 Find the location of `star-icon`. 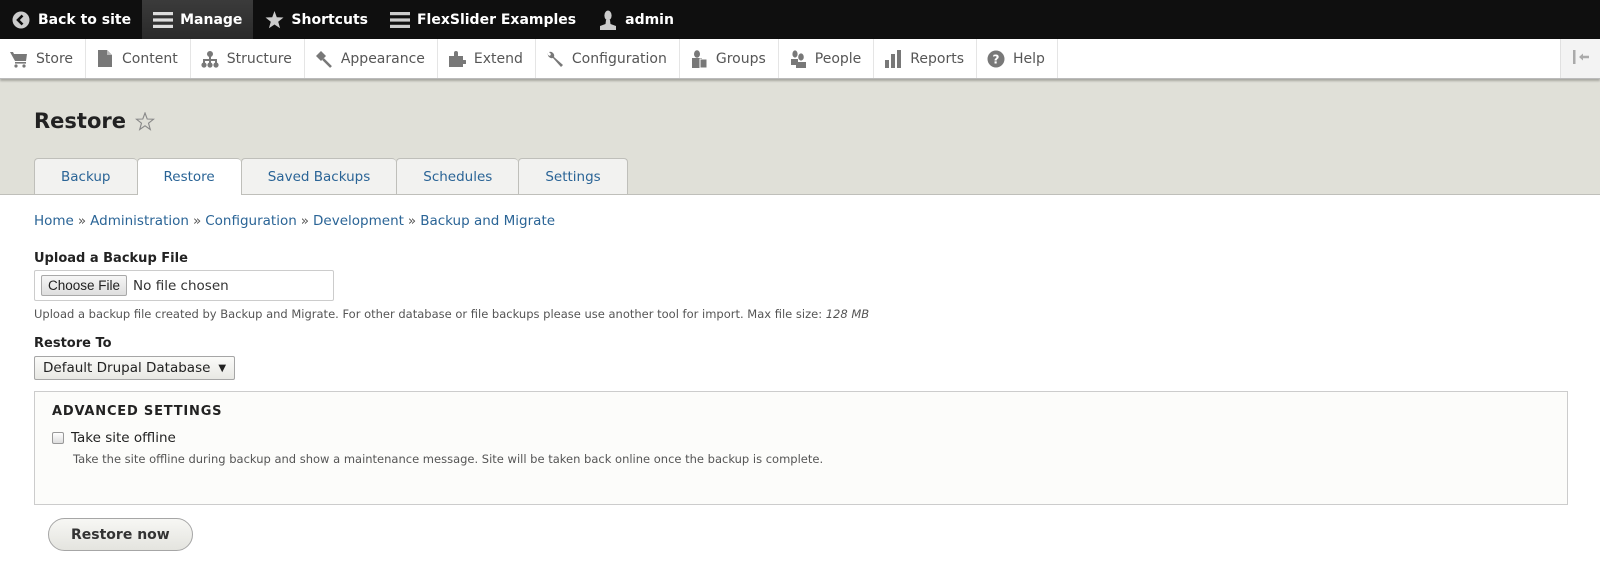

star-icon is located at coordinates (274, 20).